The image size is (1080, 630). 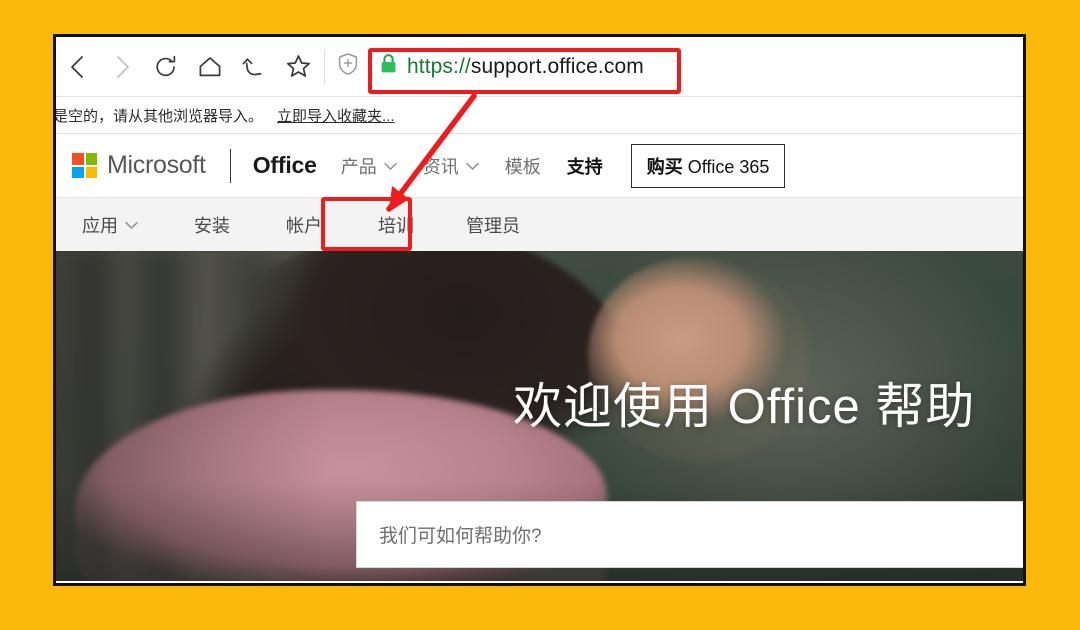 What do you see at coordinates (726, 166) in the screenshot?
I see `buy-button-label-en: Office 365` at bounding box center [726, 166].